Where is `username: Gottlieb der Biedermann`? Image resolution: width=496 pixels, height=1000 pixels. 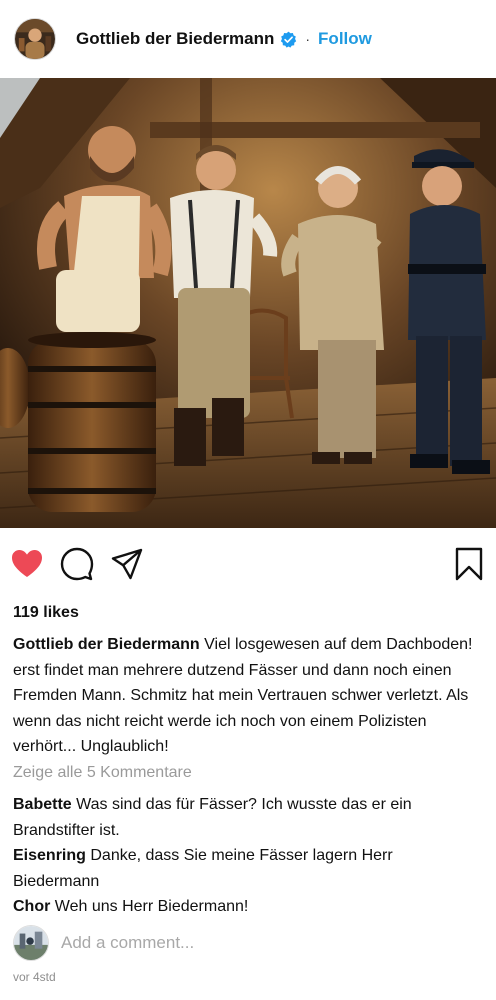 username: Gottlieb der Biedermann is located at coordinates (175, 39).